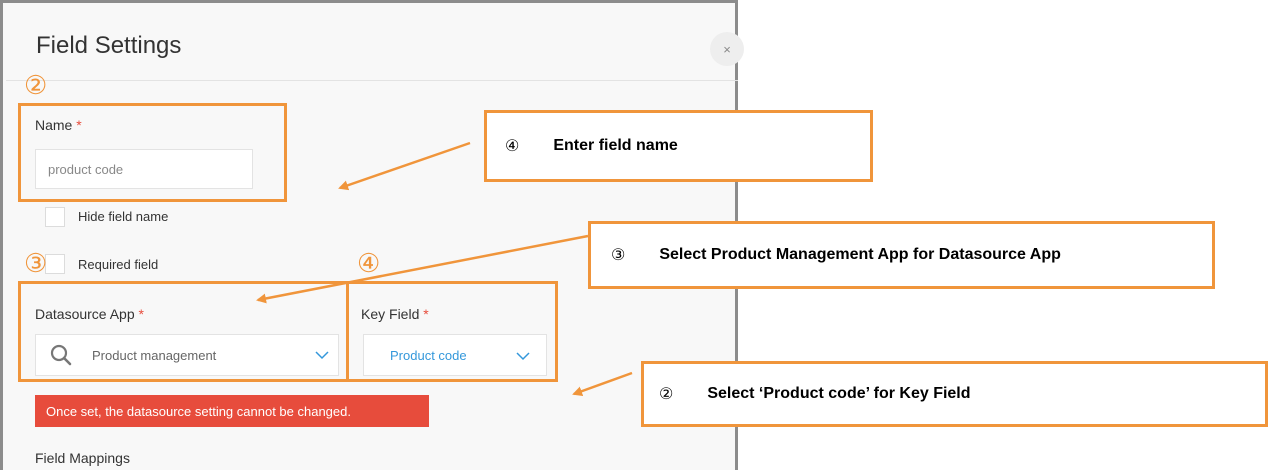 Image resolution: width=1268 pixels, height=470 pixels. I want to click on arrow-to-key-field, so click(602, 383).